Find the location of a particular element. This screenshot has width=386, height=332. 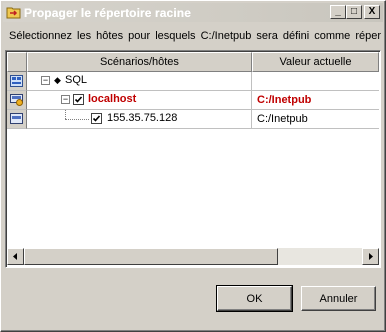

scenario-cell: − ◆ SQL is located at coordinates (139, 81).